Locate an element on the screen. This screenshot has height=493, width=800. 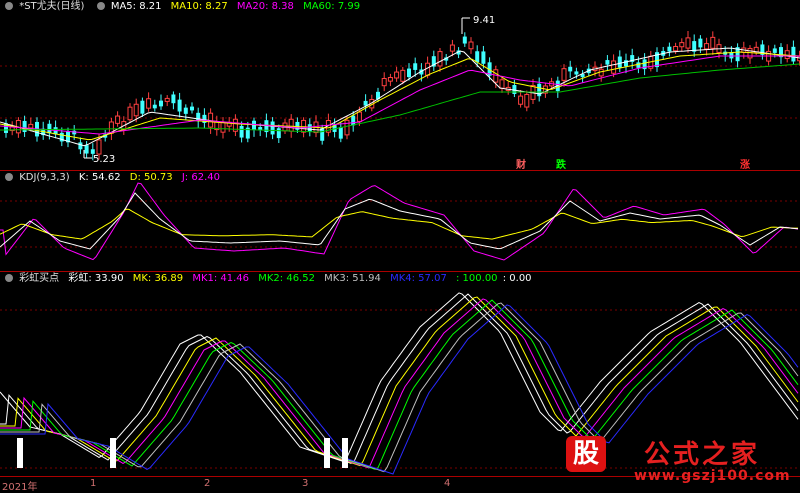
rainbow-menu-icon is located at coordinates (9, 278).